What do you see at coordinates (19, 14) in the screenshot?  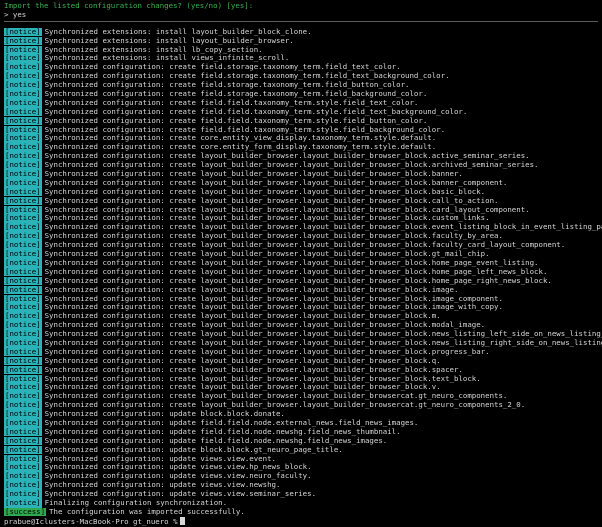 I see `answer-value: yes` at bounding box center [19, 14].